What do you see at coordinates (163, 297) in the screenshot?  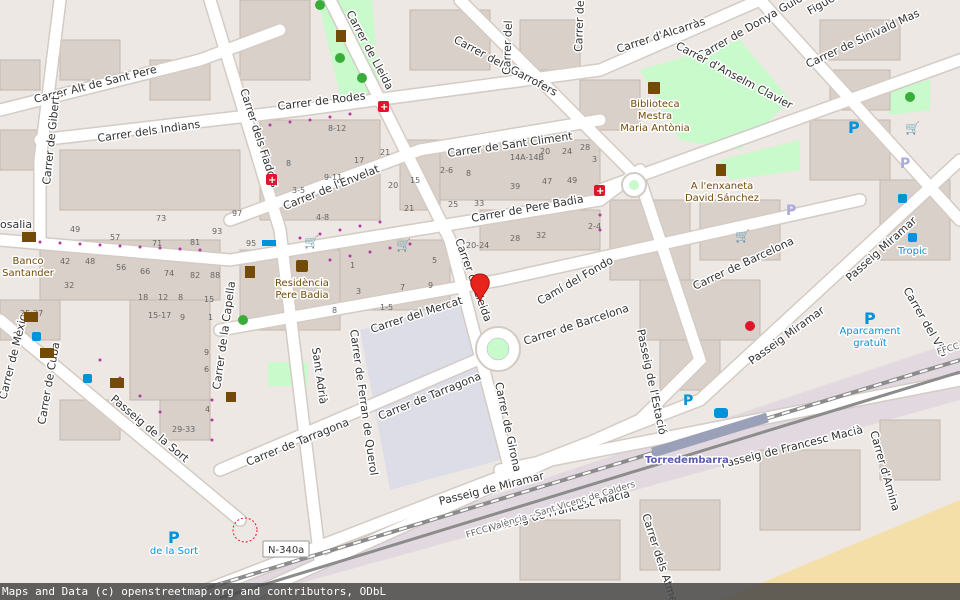 I see `house-number: 12` at bounding box center [163, 297].